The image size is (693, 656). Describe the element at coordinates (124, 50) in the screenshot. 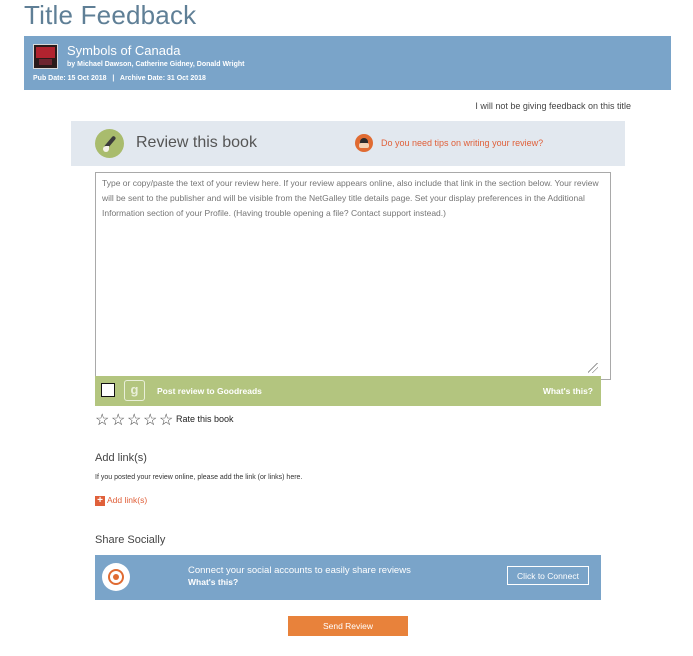

I see `book-title: Symbols of Canada` at that location.